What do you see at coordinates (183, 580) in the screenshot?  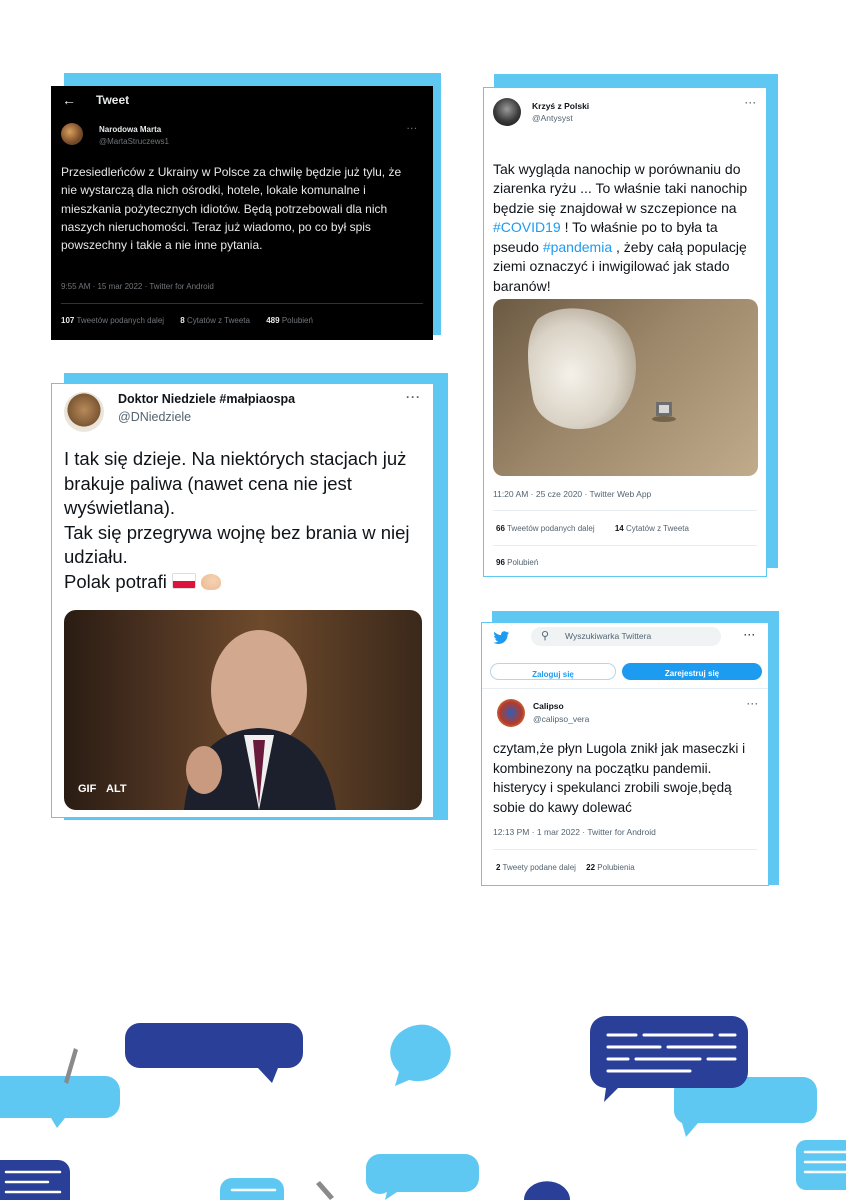 I see `poland-flag-icon` at bounding box center [183, 580].